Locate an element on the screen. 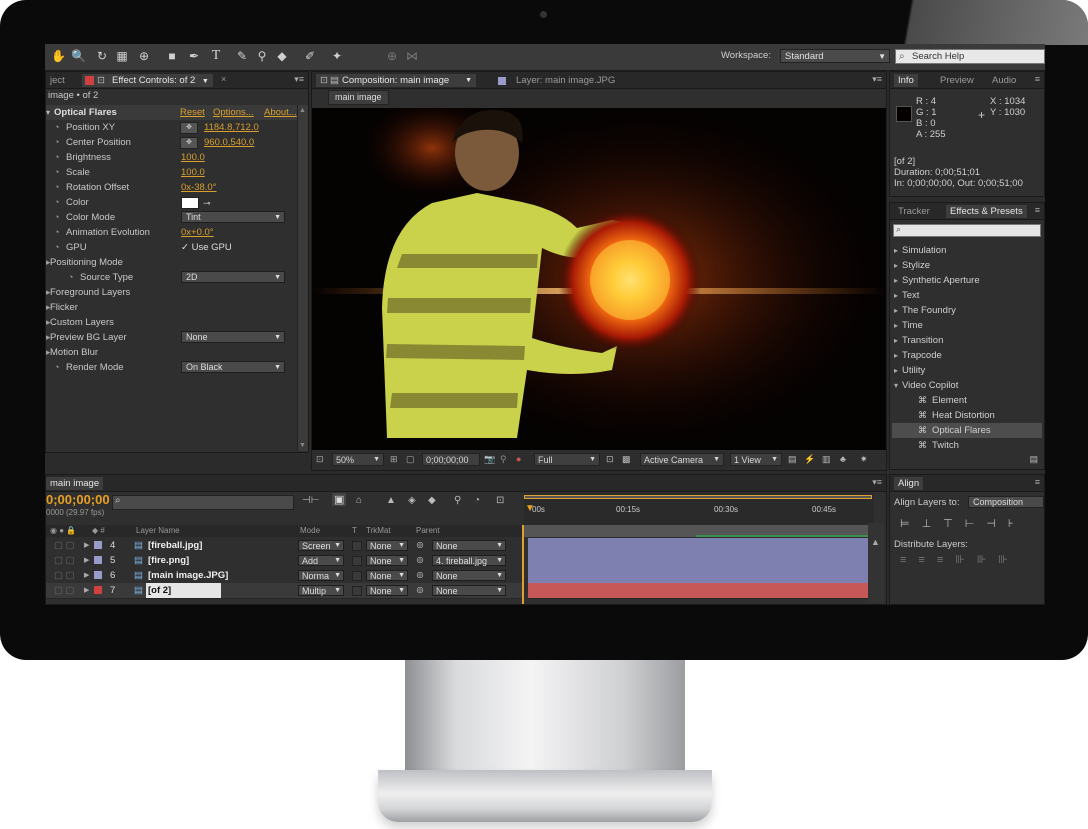 The width and height of the screenshot is (1088, 829). property-value: 960.0,540.0 is located at coordinates (229, 142).